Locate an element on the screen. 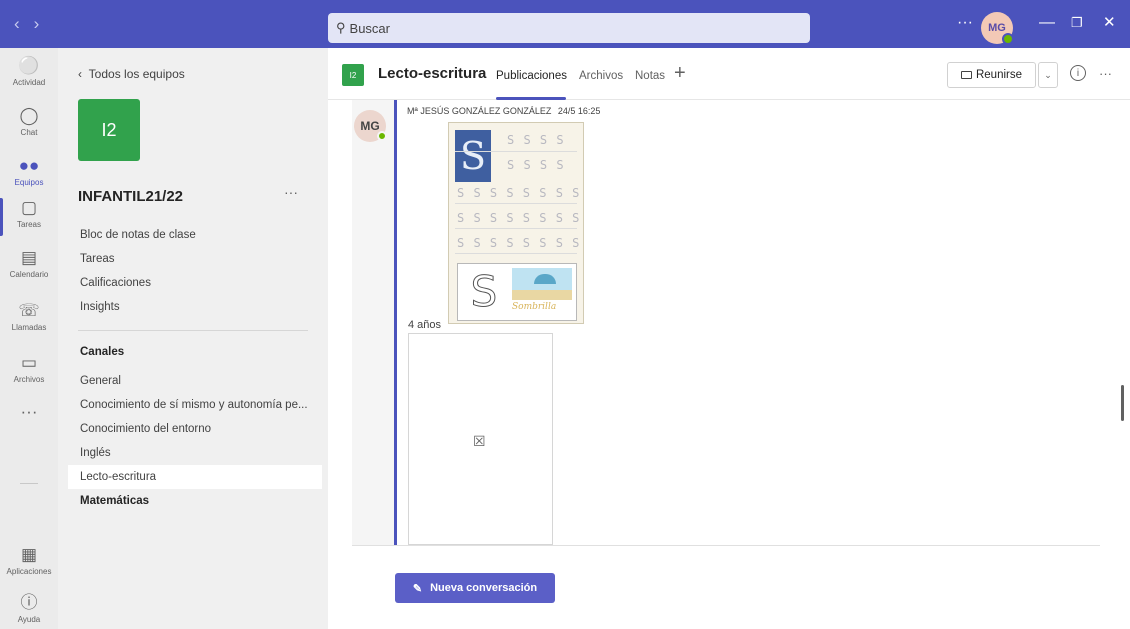  rail-item-files: ▭ Archivos is located at coordinates (29, 368).